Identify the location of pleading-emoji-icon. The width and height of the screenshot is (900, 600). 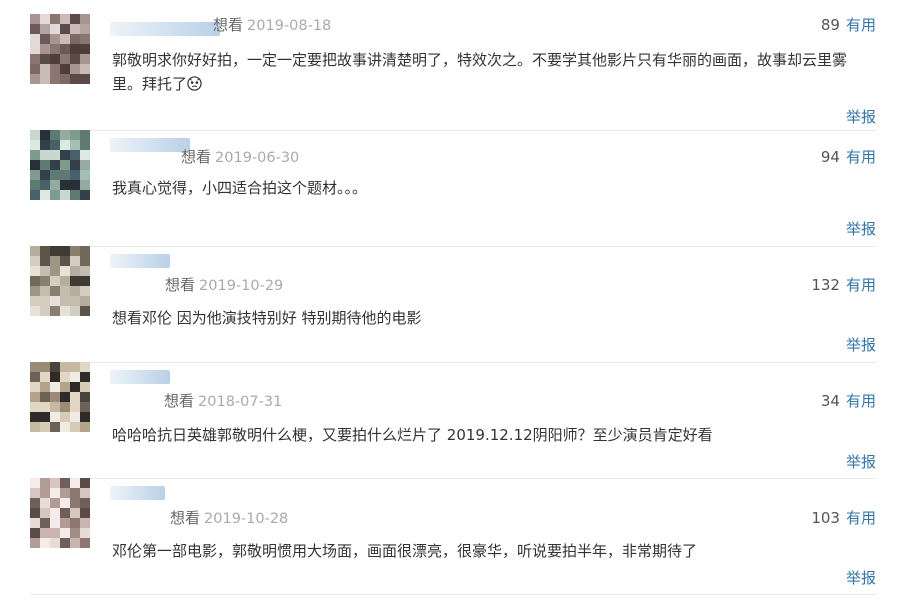
(194, 83).